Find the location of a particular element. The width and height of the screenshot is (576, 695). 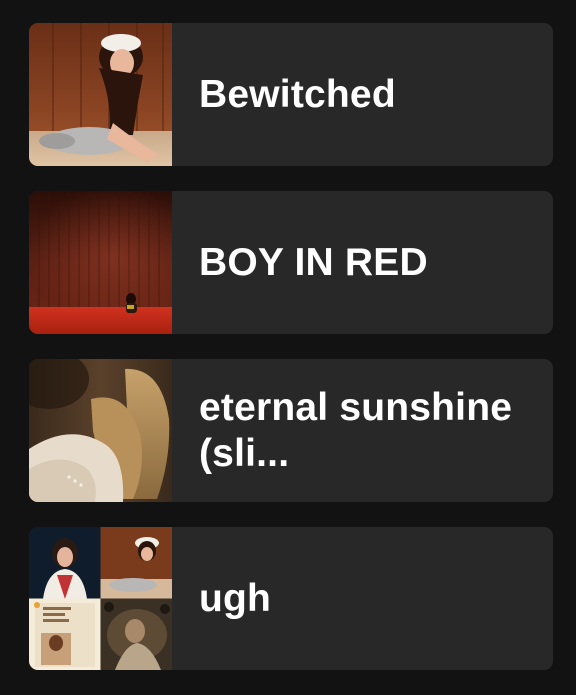

playlist-mosaic-cover is located at coordinates (100, 598).